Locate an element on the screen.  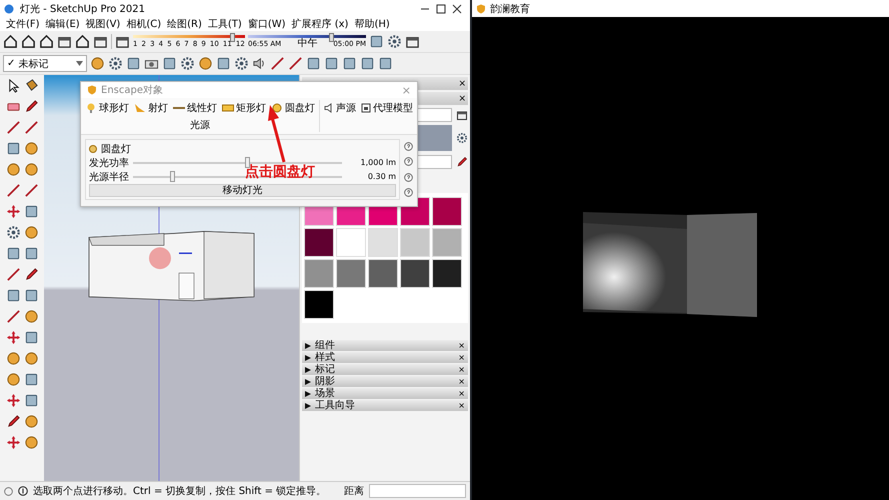
tray-section-header: 标记 × is located at coordinates (385, 369).